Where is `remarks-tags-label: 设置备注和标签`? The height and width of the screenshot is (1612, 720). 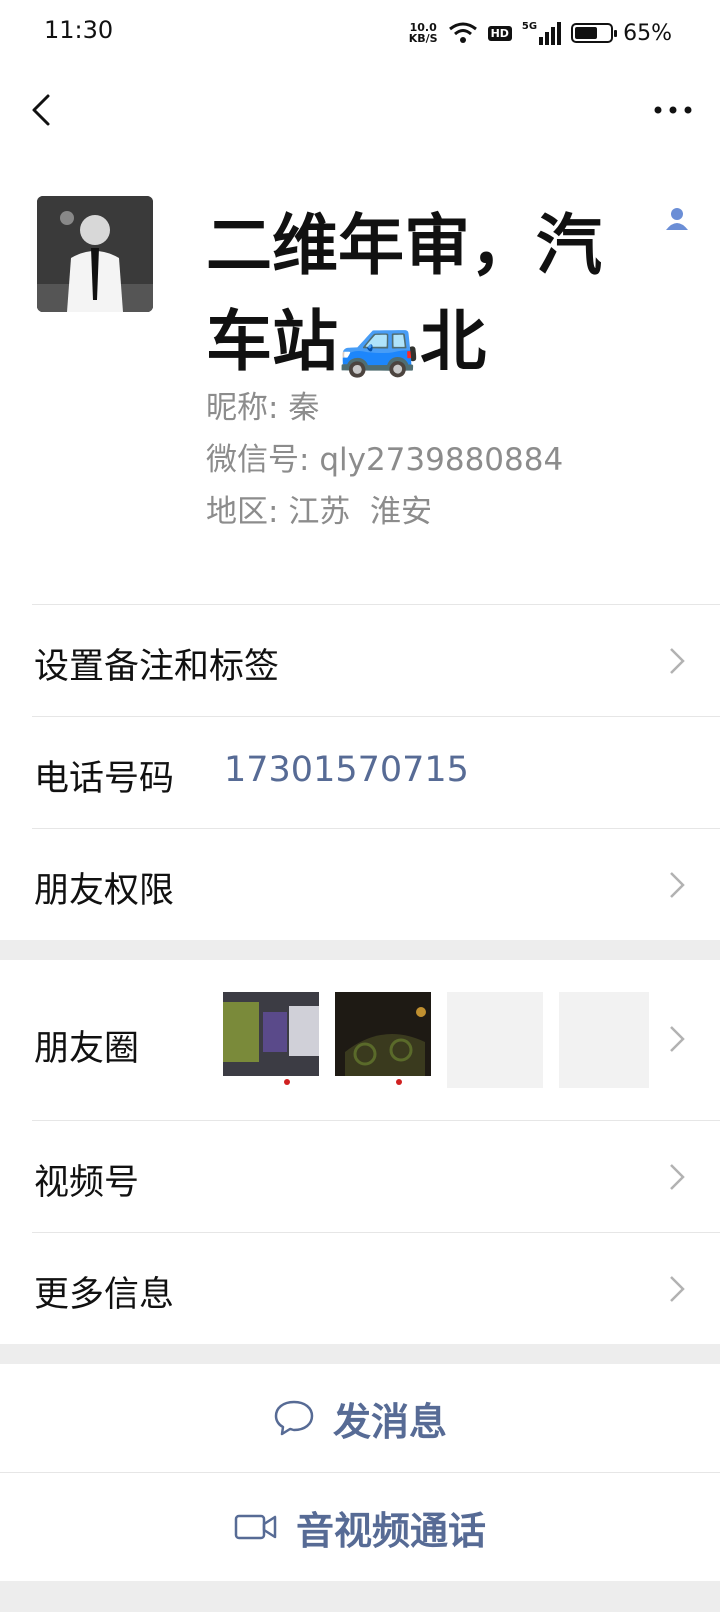
remarks-tags-label: 设置备注和标签 is located at coordinates (157, 667).